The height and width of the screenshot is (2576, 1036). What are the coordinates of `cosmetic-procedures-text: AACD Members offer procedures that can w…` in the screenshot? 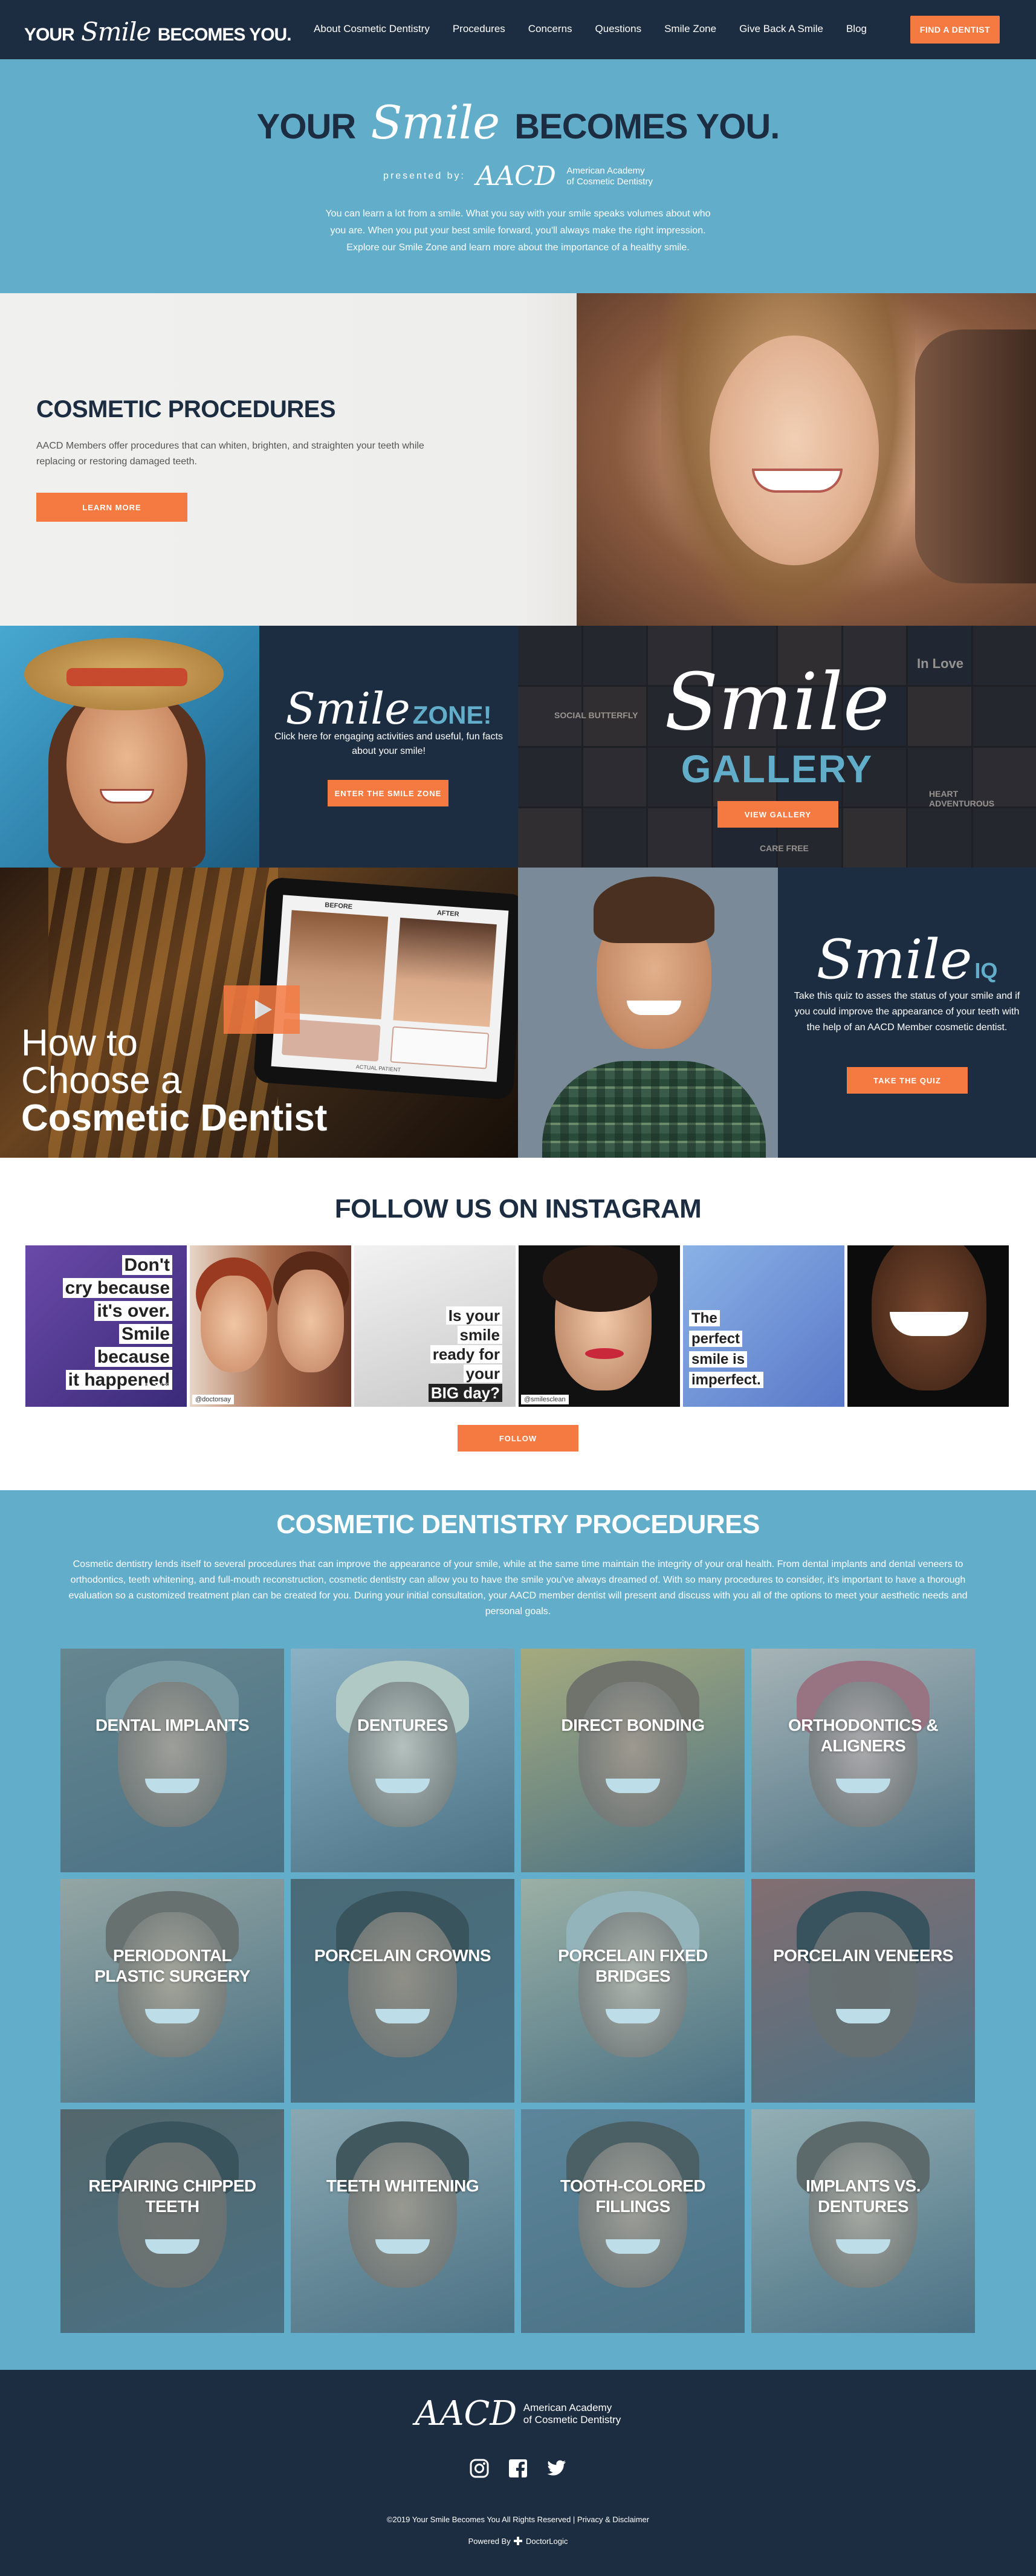 It's located at (230, 454).